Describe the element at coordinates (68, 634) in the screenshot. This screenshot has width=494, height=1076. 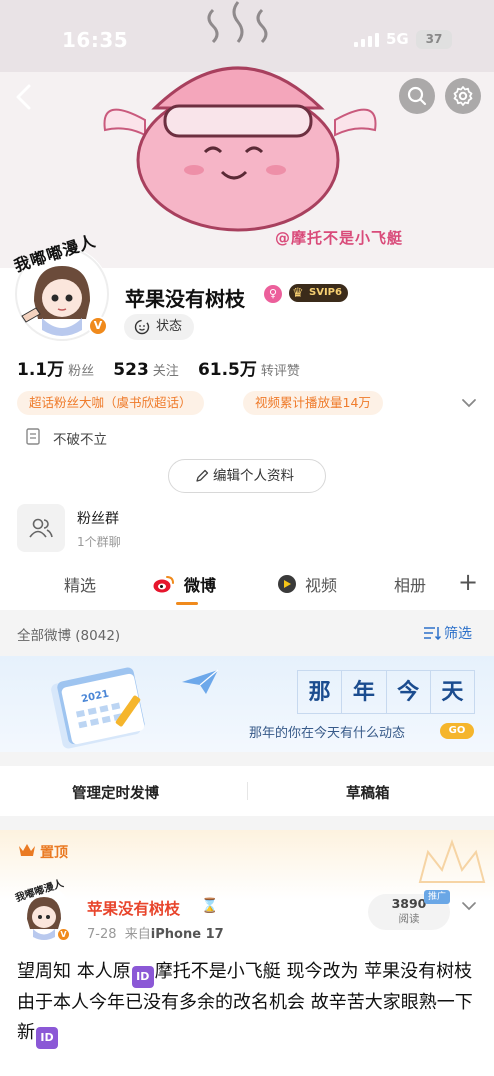
I see `all-weibo-count: 全部微博 (8042)` at that location.